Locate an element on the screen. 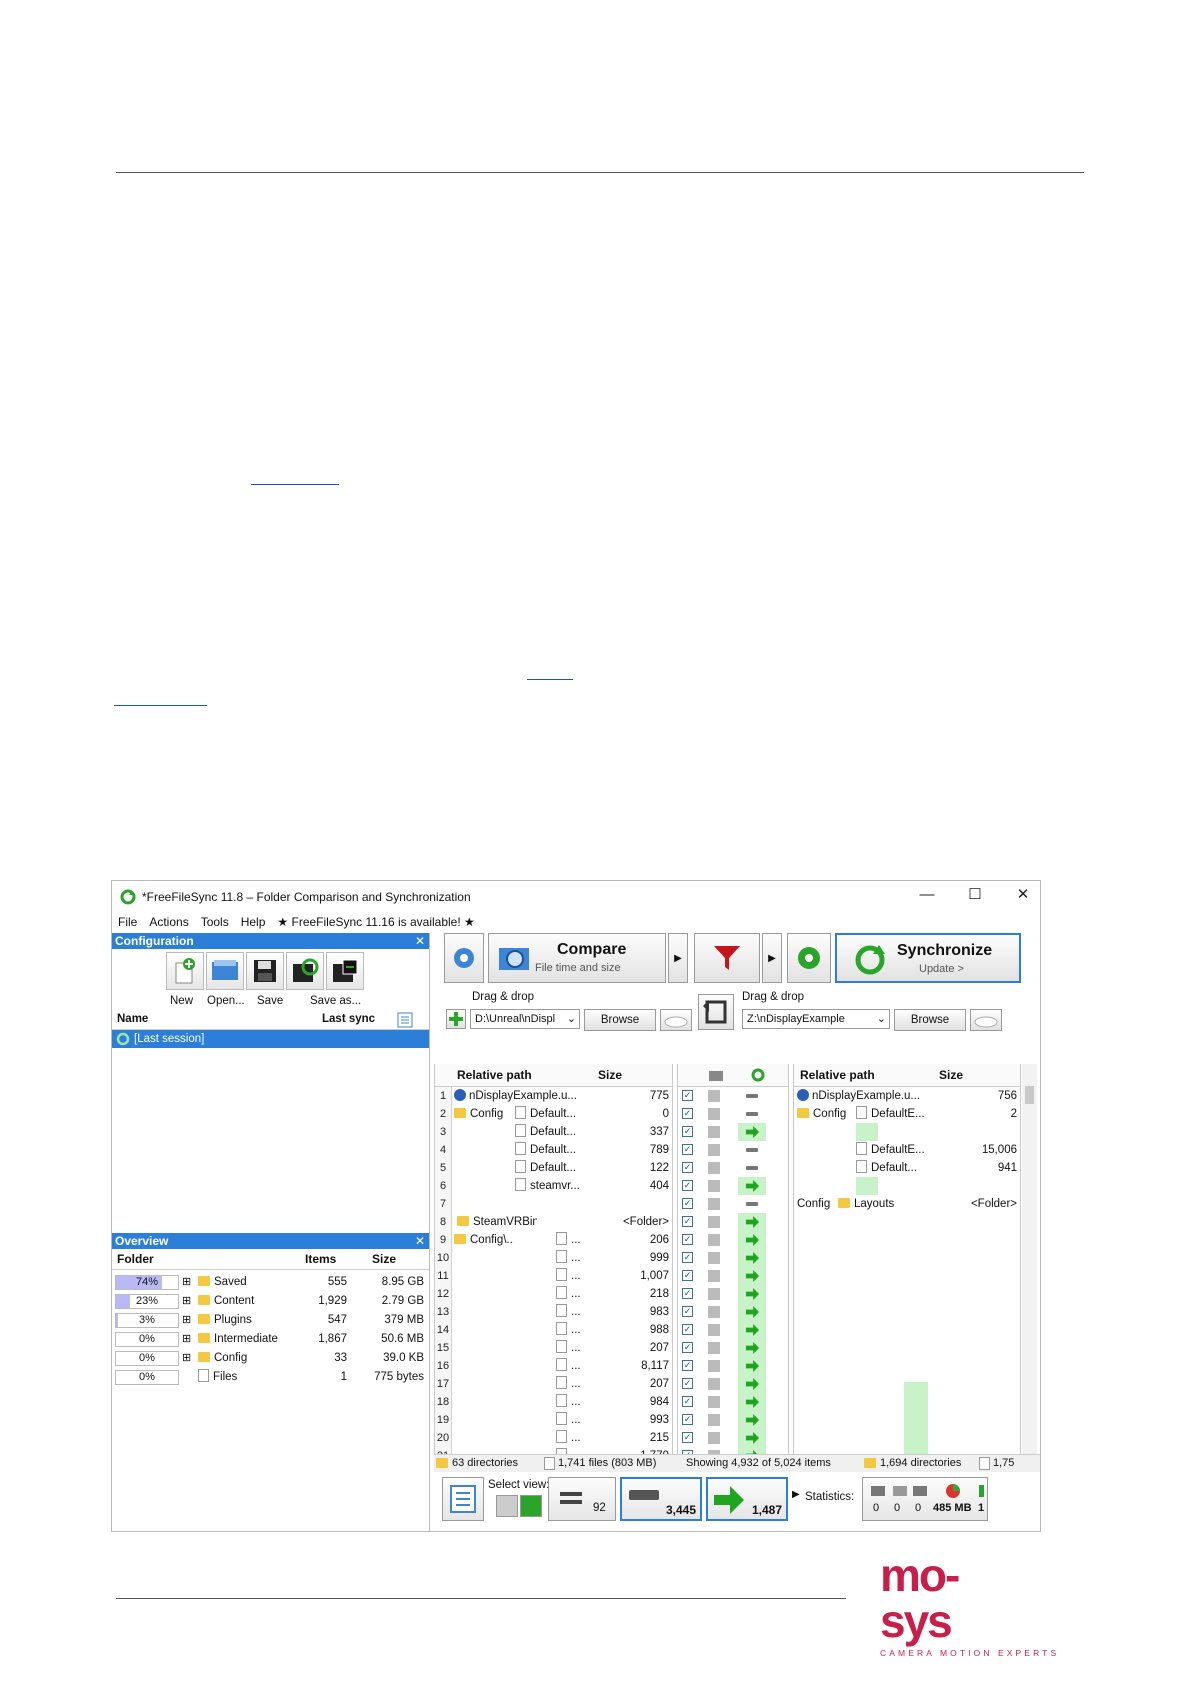 The image size is (1190, 1682). left-browse-button: Browse is located at coordinates (620, 1020).